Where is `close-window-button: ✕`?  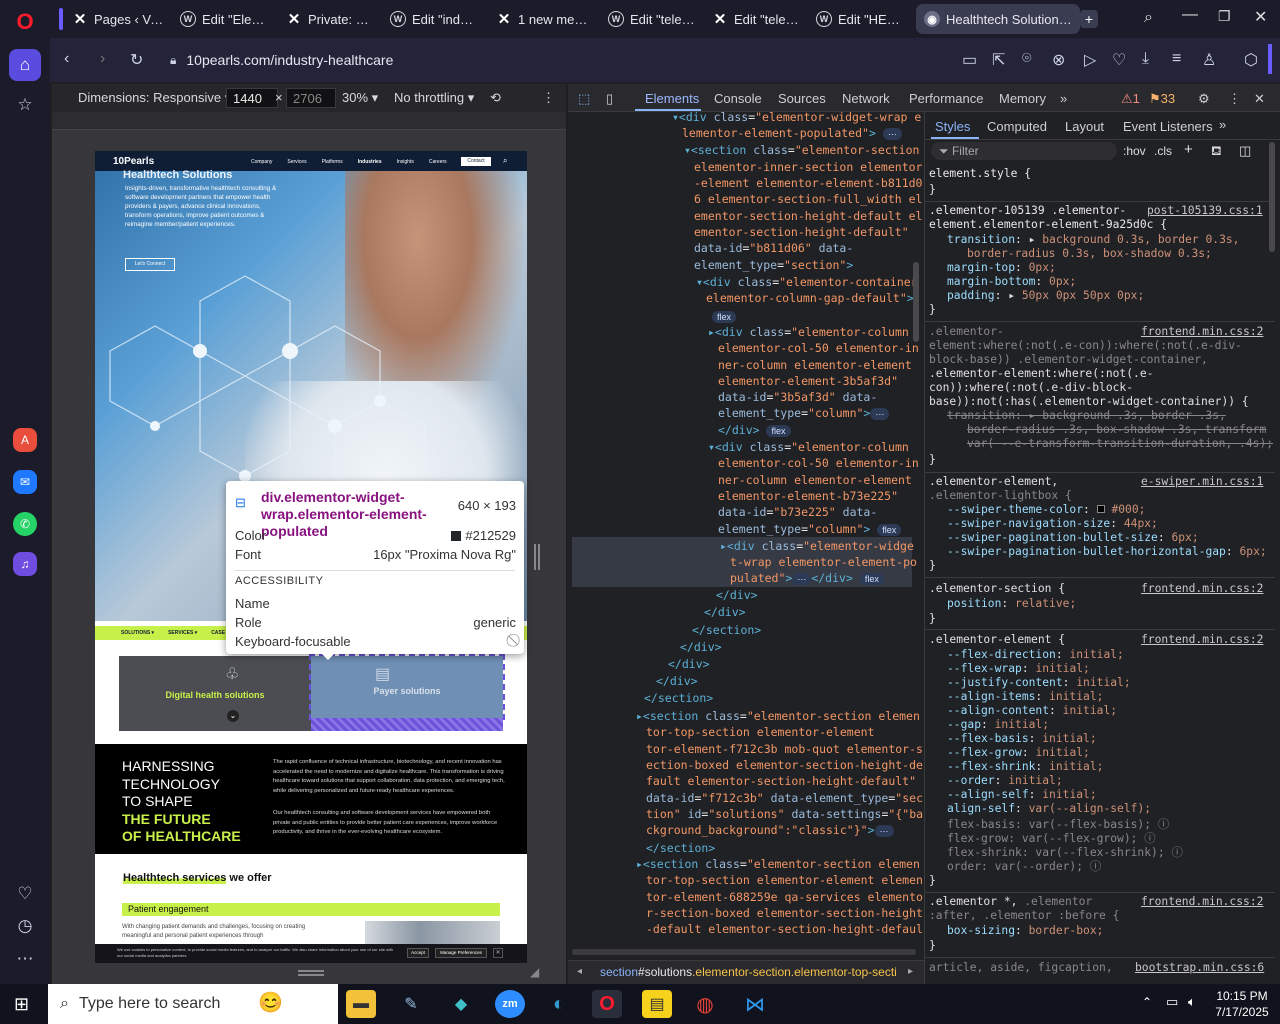
close-window-button: ✕ is located at coordinates (1260, 17).